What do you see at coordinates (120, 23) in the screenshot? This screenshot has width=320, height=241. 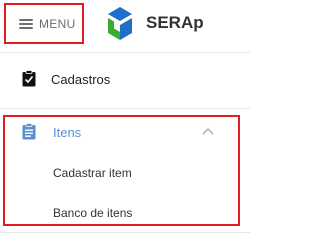 I see `serap-logo-icon` at bounding box center [120, 23].